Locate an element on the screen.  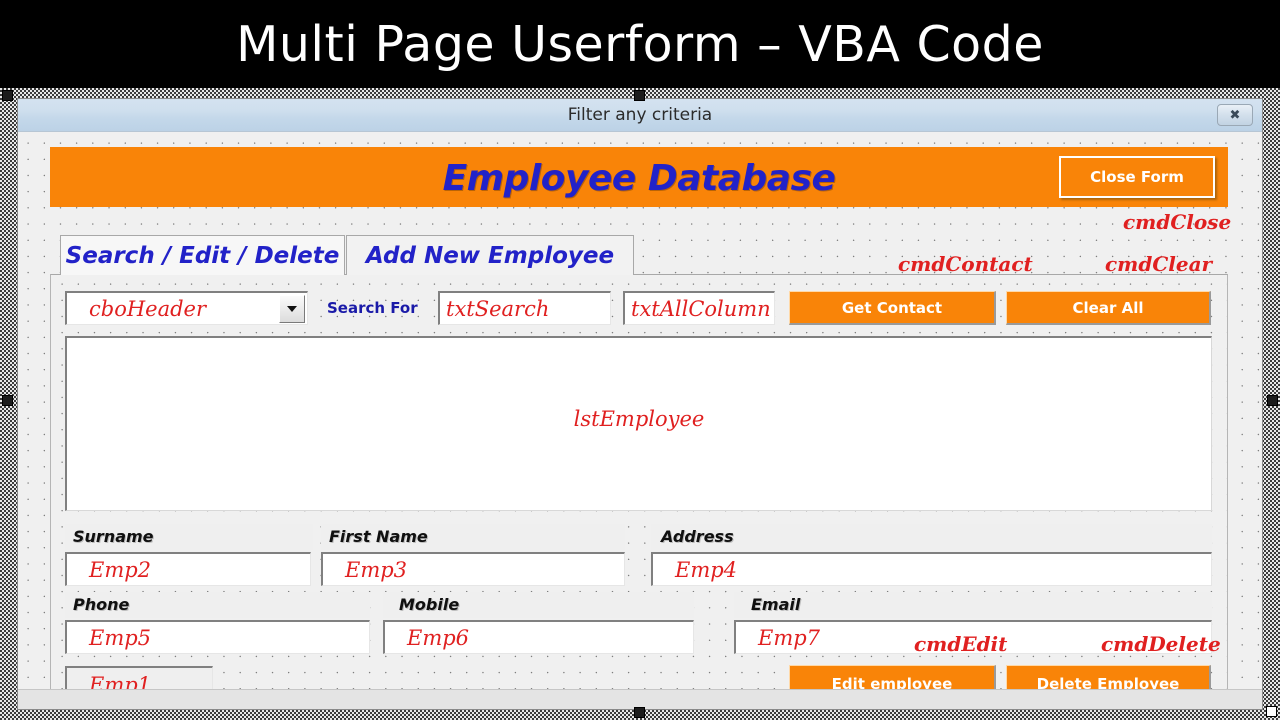
combo-header: cboHeader is located at coordinates (186, 308).